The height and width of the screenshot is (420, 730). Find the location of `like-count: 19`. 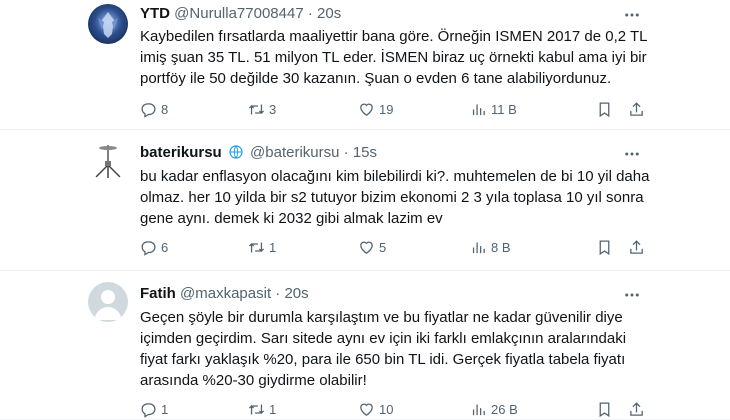

like-count: 19 is located at coordinates (386, 109).